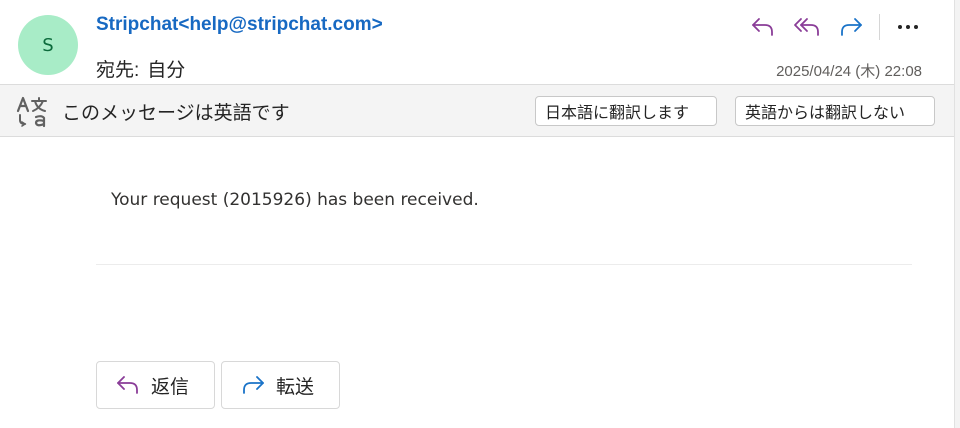 Image resolution: width=960 pixels, height=428 pixels. I want to click on message-actions, so click(835, 27).